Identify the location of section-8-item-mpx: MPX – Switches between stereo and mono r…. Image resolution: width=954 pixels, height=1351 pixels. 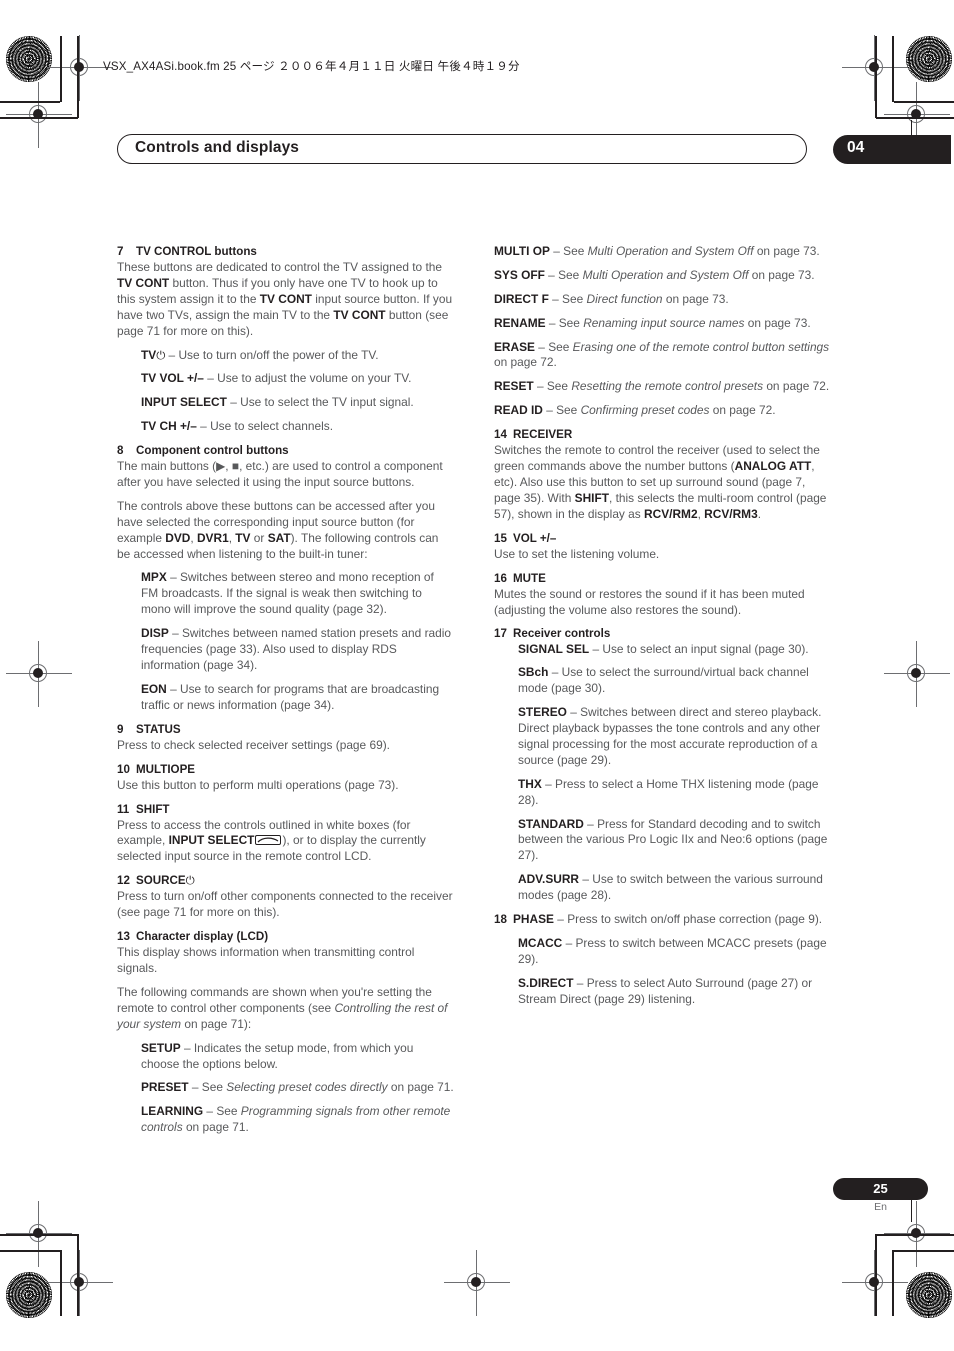
(287, 593).